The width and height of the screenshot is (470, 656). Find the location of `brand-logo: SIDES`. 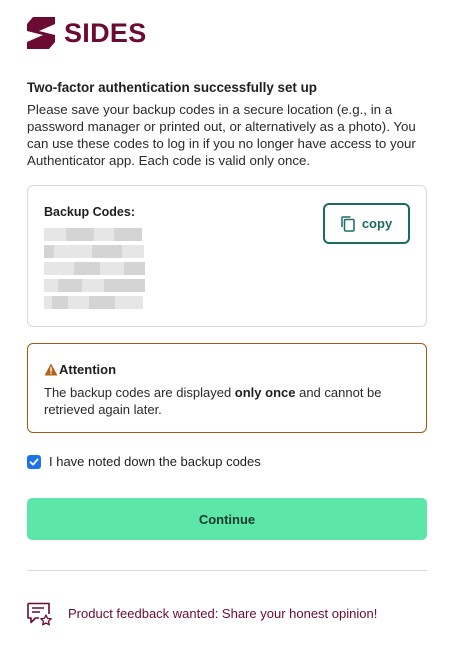

brand-logo: SIDES is located at coordinates (87, 33).